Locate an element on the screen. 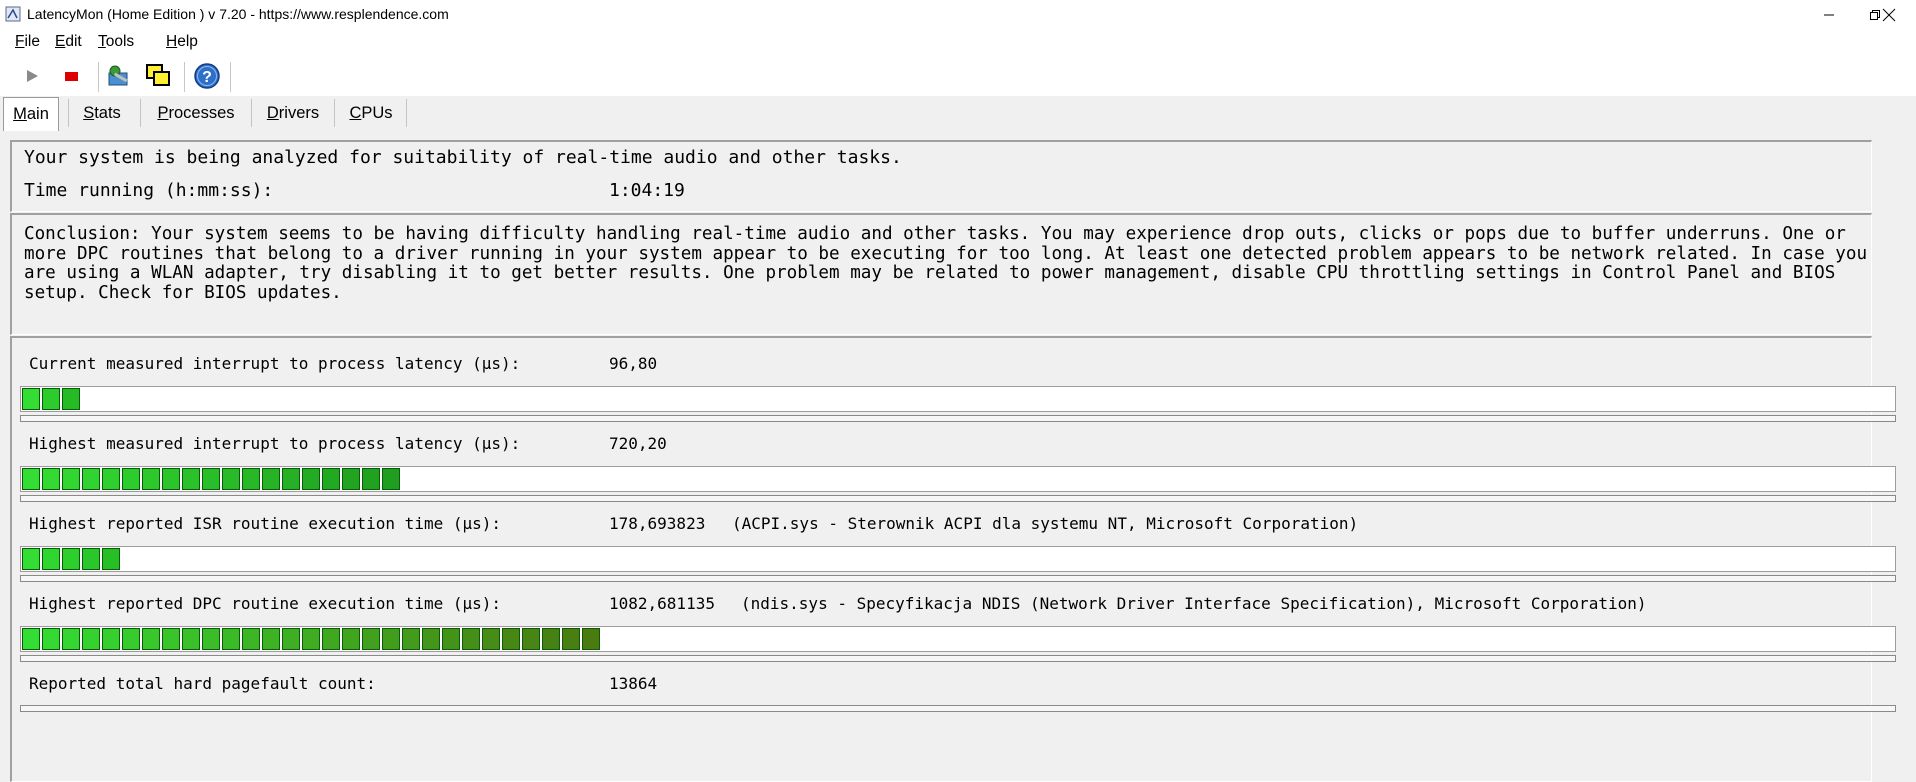 The width and height of the screenshot is (1916, 782). metric-value: 96,80 is located at coordinates (633, 363).